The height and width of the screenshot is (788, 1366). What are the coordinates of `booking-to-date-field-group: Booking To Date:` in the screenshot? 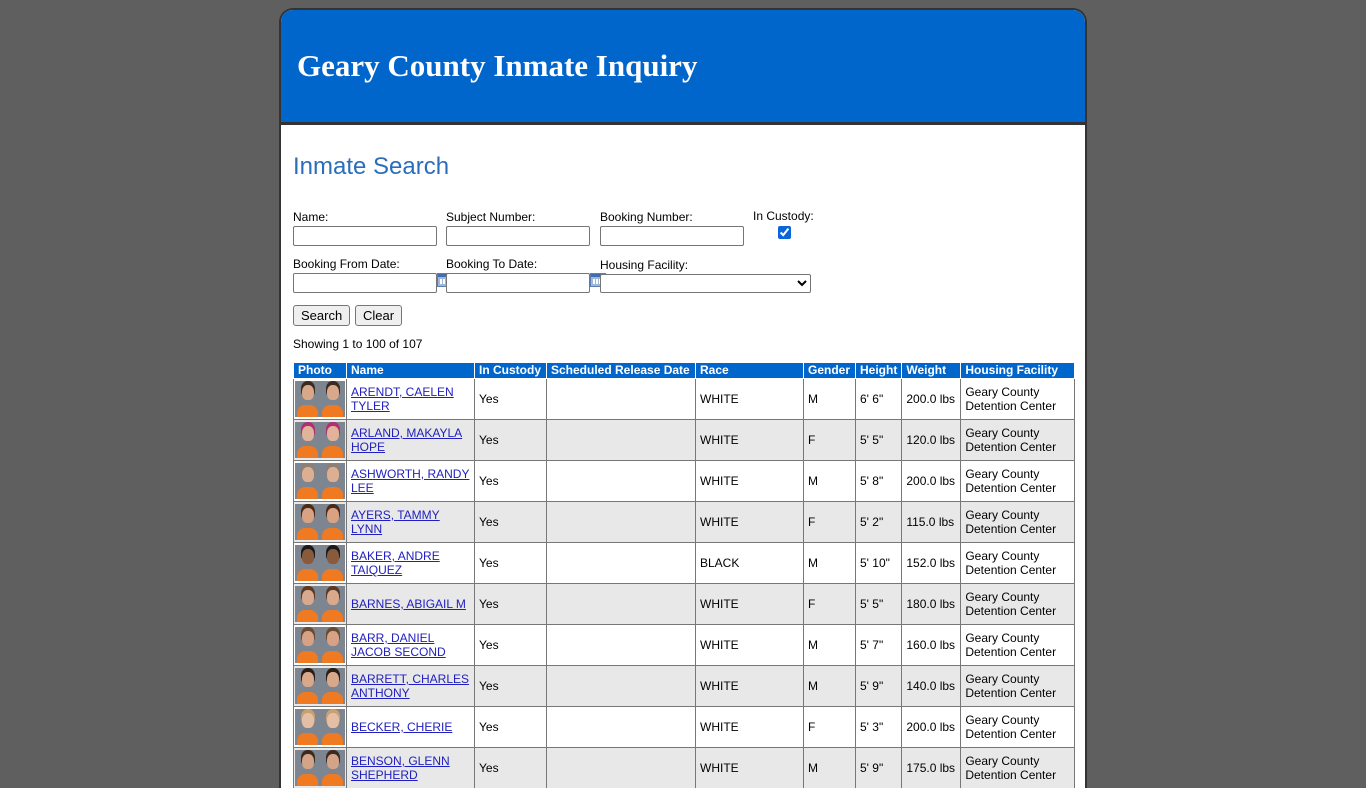 It's located at (526, 275).